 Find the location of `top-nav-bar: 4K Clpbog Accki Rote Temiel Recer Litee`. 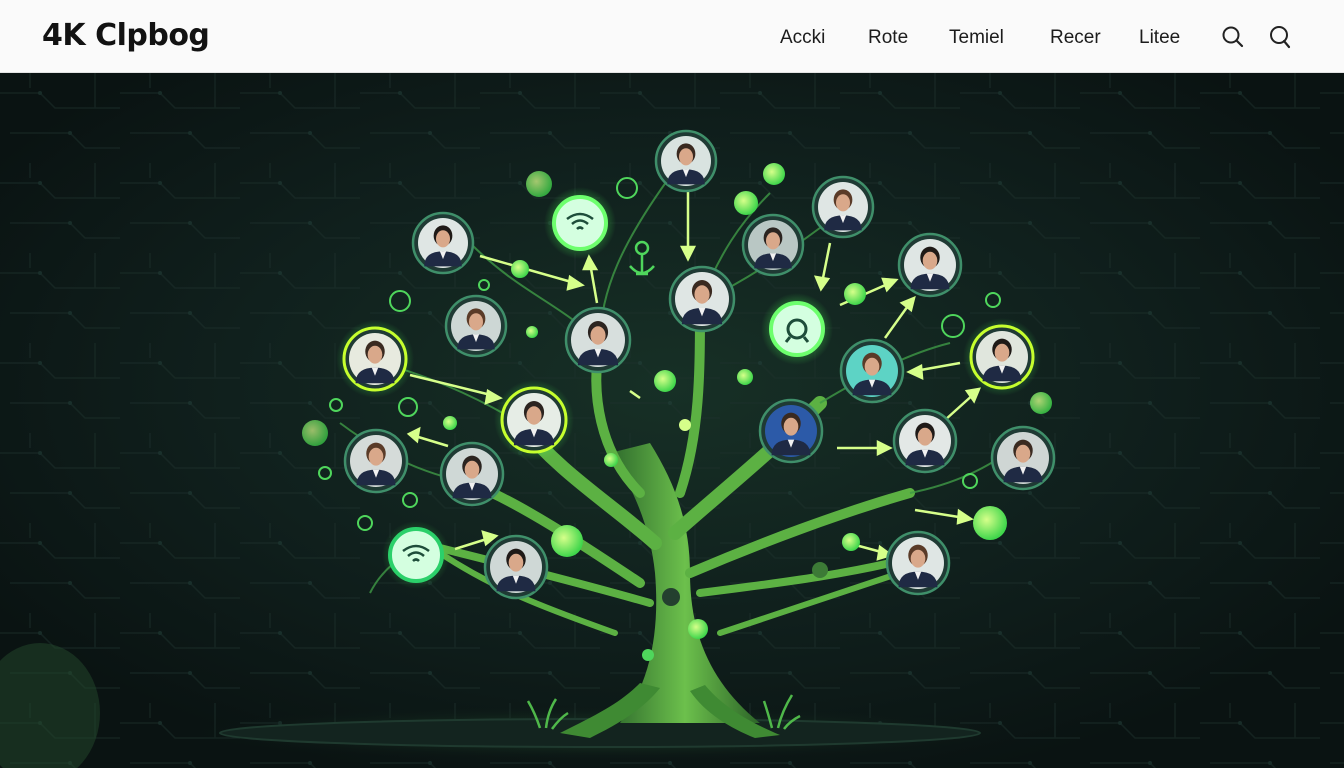

top-nav-bar: 4K Clpbog Accki Rote Temiel Recer Litee is located at coordinates (672, 36).